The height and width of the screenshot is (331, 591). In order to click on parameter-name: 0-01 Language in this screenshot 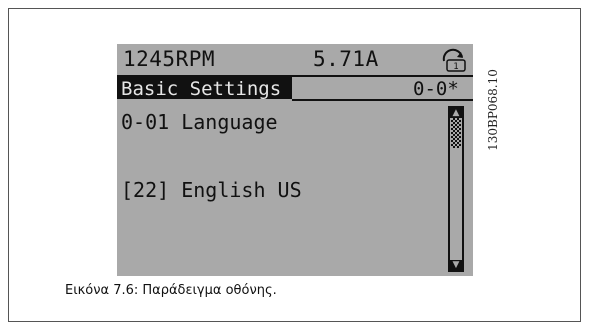, I will do `click(199, 122)`.